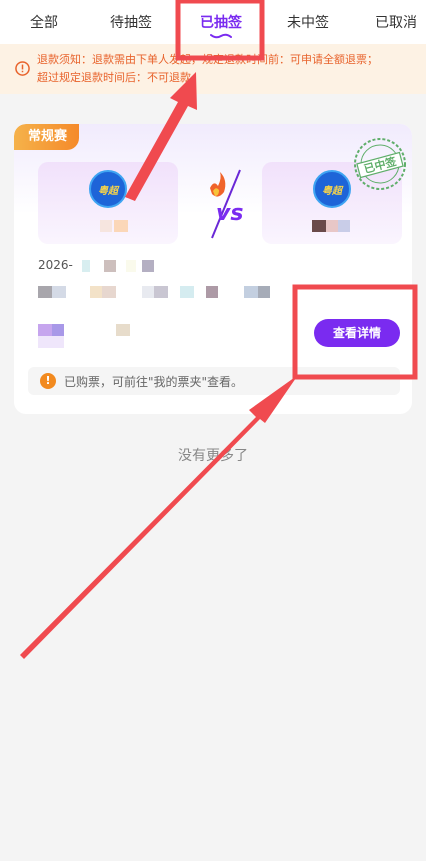 Image resolution: width=426 pixels, height=861 pixels. I want to click on home-team-logo-text: 粤超, so click(108, 191).